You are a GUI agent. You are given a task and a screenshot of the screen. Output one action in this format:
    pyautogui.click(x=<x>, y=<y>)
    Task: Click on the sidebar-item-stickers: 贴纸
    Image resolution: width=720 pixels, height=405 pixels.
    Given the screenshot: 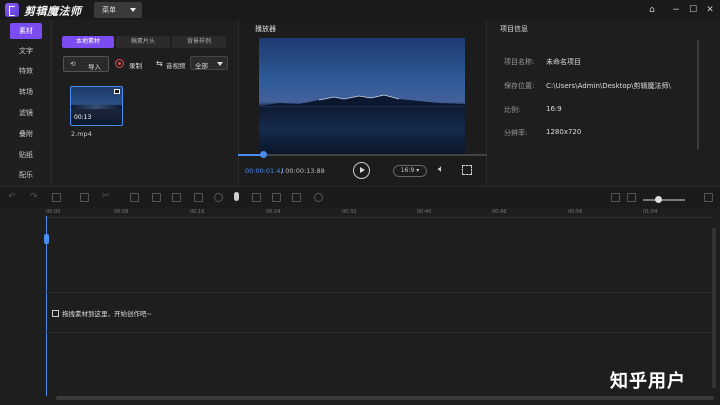 What is the action you would take?
    pyautogui.click(x=26, y=155)
    